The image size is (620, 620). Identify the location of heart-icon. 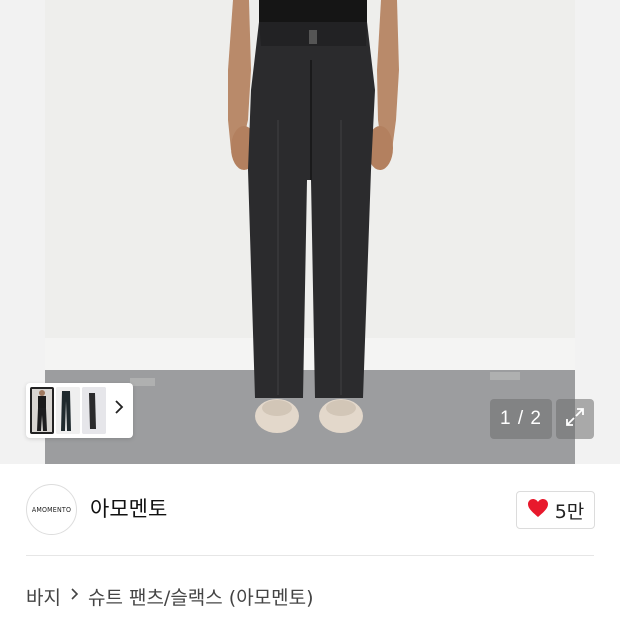
(538, 510).